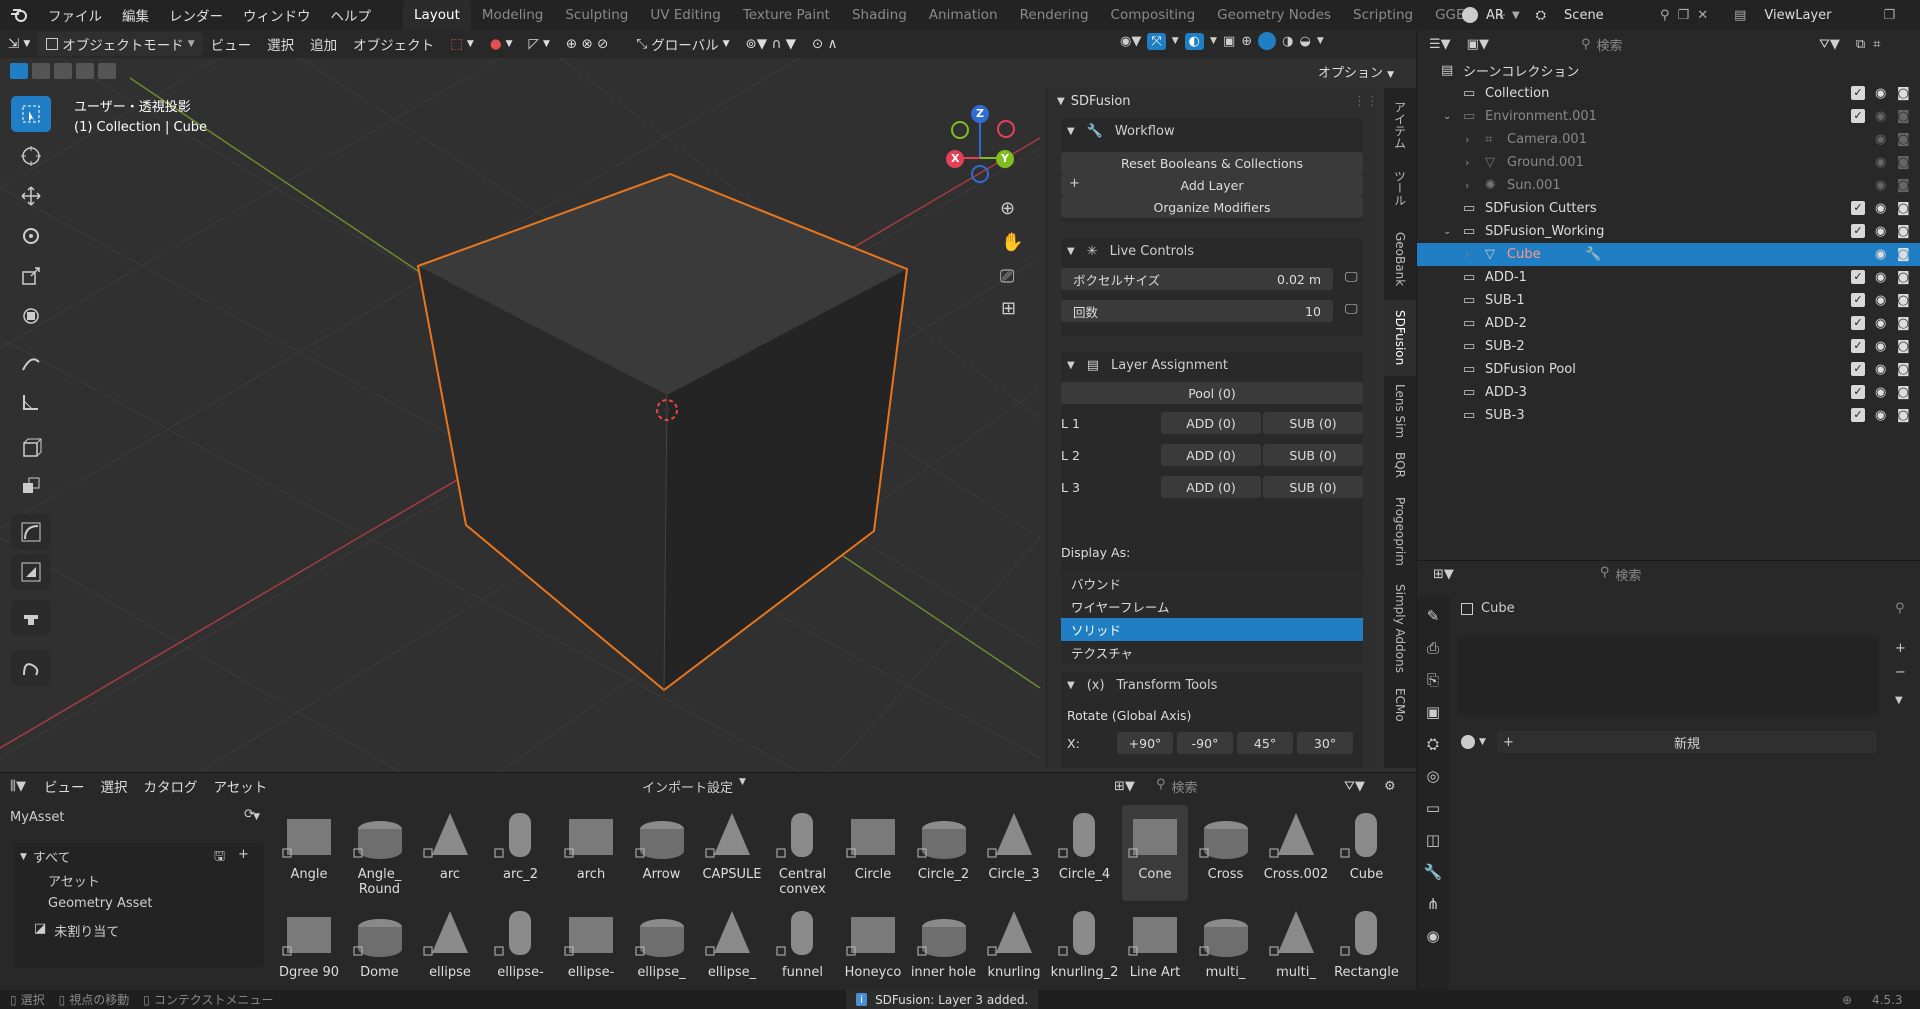 This screenshot has width=1920, height=1009. I want to click on pool-button: Pool (0), so click(1212, 393).